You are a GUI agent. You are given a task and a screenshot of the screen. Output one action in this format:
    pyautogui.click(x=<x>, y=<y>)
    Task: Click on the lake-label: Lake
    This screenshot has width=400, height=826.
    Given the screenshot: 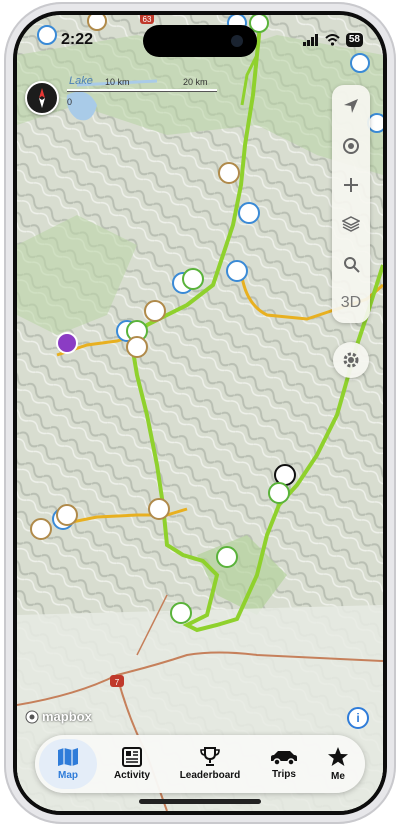 What is the action you would take?
    pyautogui.click(x=81, y=81)
    